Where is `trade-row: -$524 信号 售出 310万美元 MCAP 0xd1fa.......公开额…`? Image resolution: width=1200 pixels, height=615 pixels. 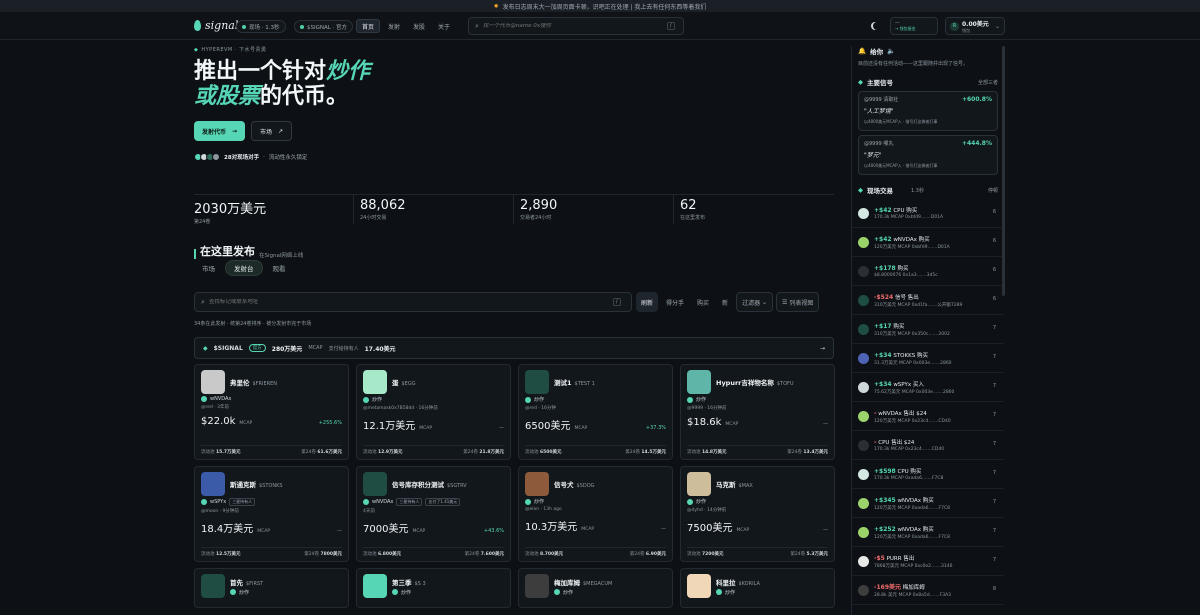
trade-row: -$524 信号 售出 310万美元 MCAP 0xd1fa.......公开额… is located at coordinates (928, 300).